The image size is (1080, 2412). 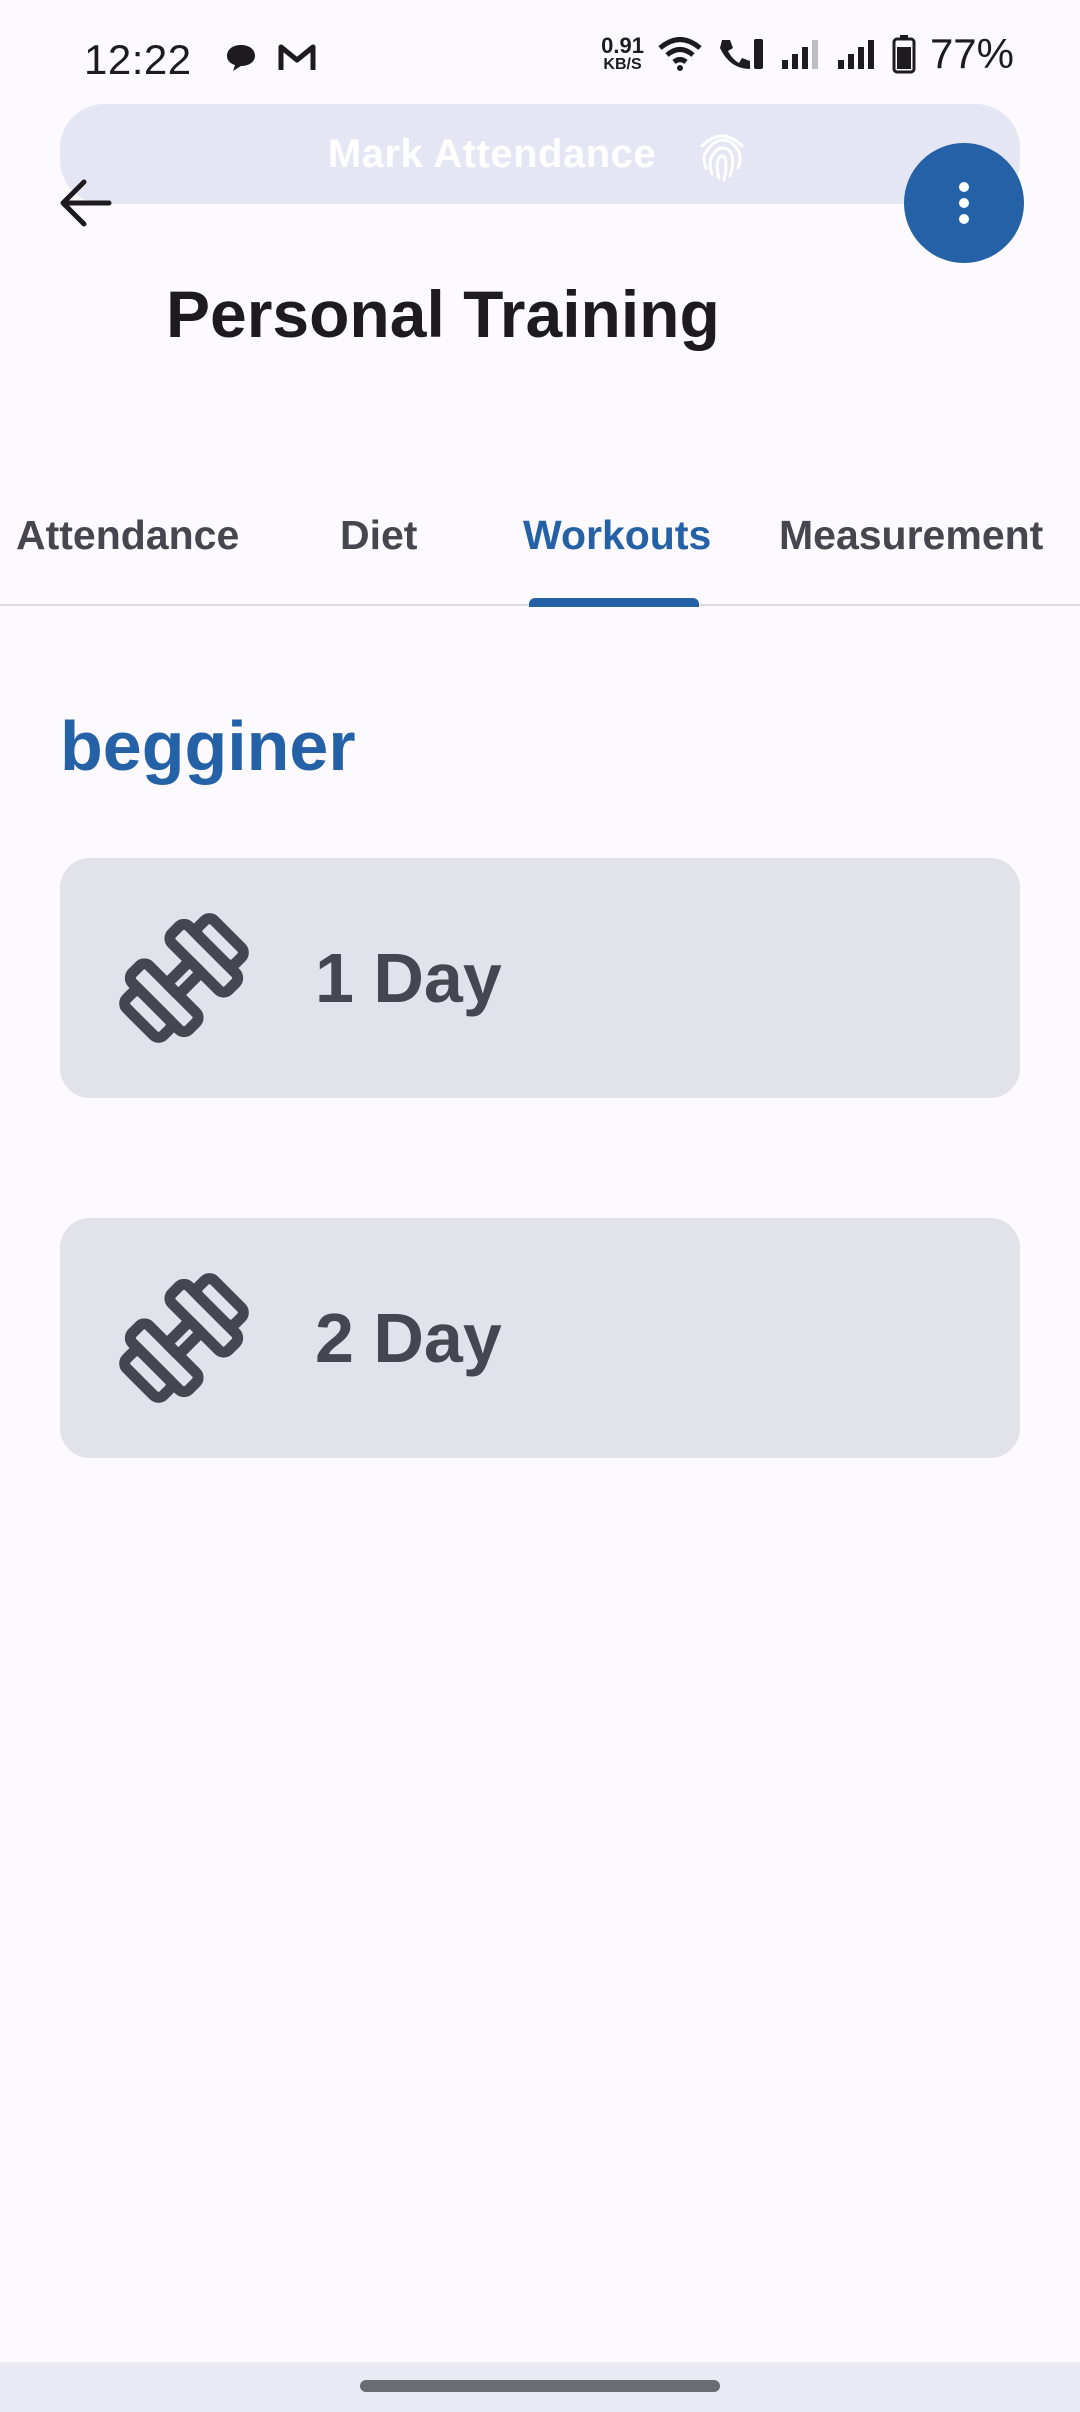 What do you see at coordinates (540, 978) in the screenshot?
I see `workout-card: 1 Day` at bounding box center [540, 978].